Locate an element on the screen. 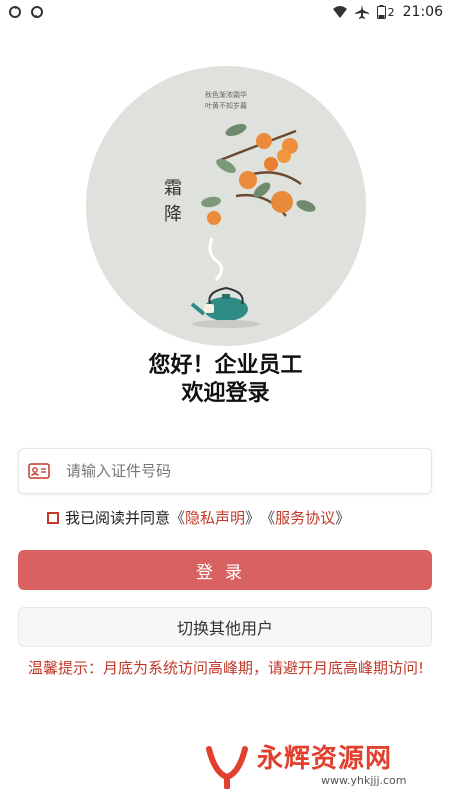  battery-indicator: 2 is located at coordinates (385, 12).